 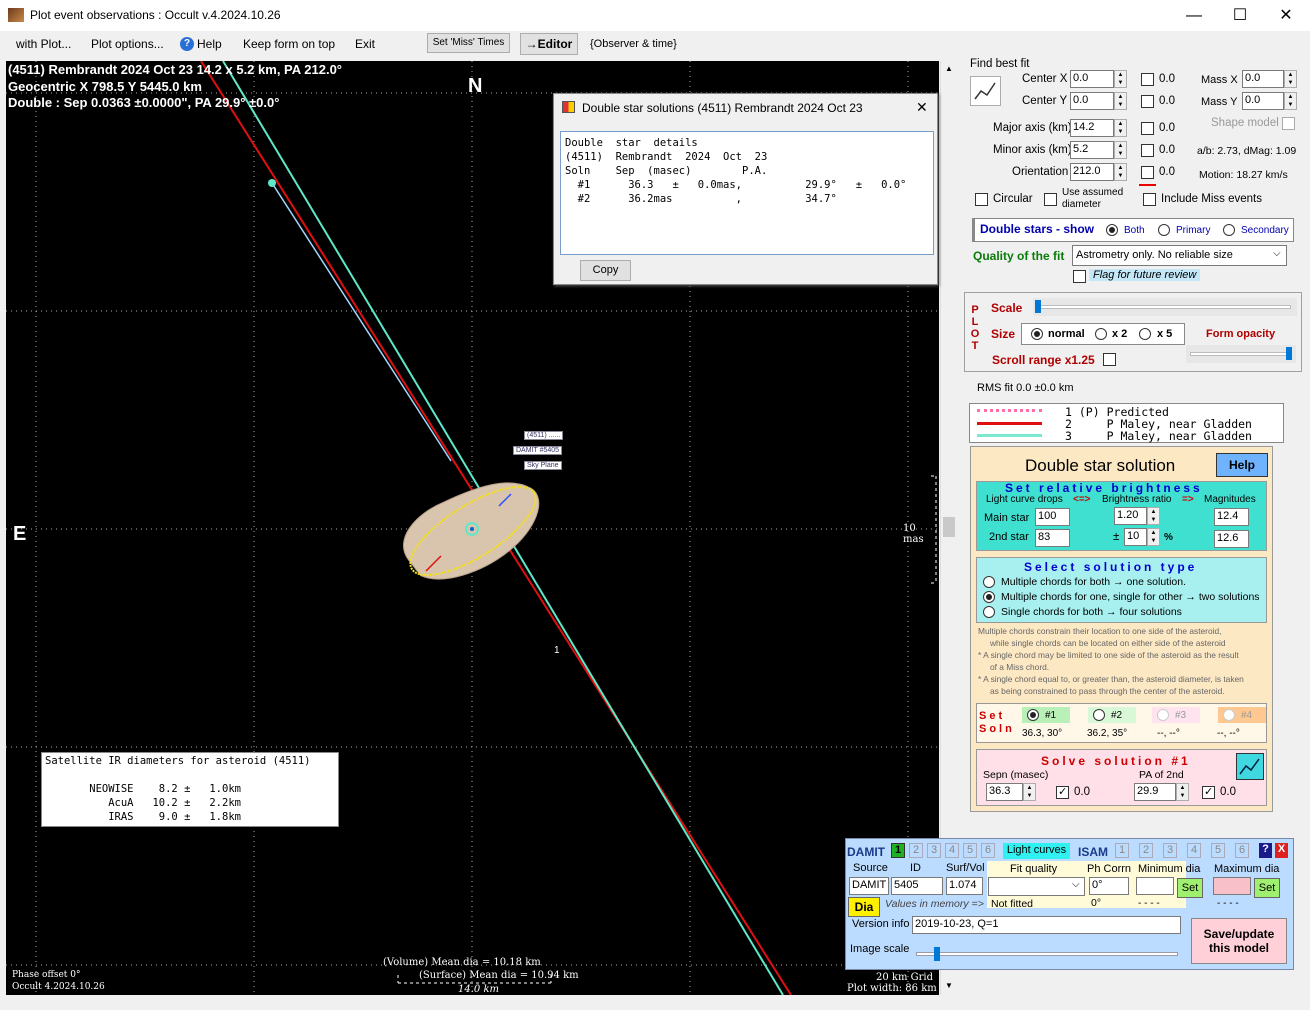 I want to click on min-dia-field, so click(x=1155, y=886).